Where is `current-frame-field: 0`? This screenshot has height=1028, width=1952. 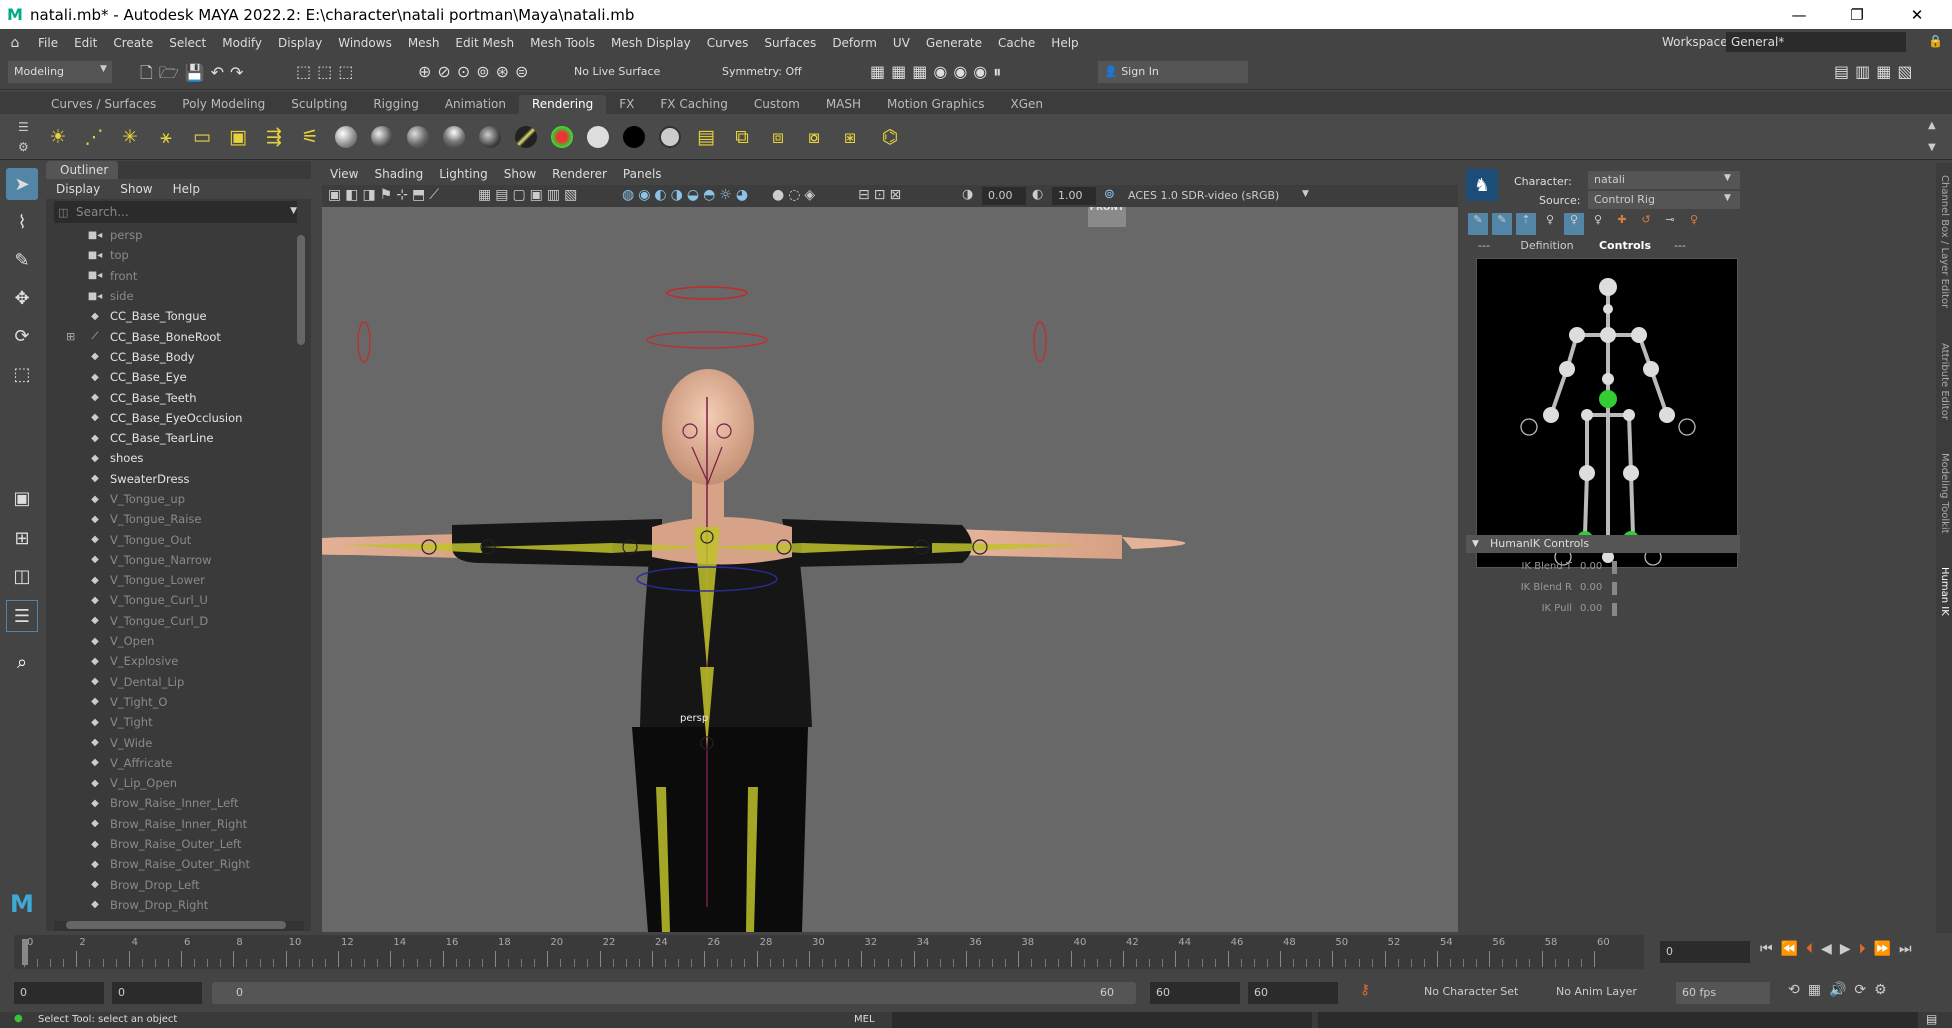
current-frame-field: 0 is located at coordinates (1705, 952).